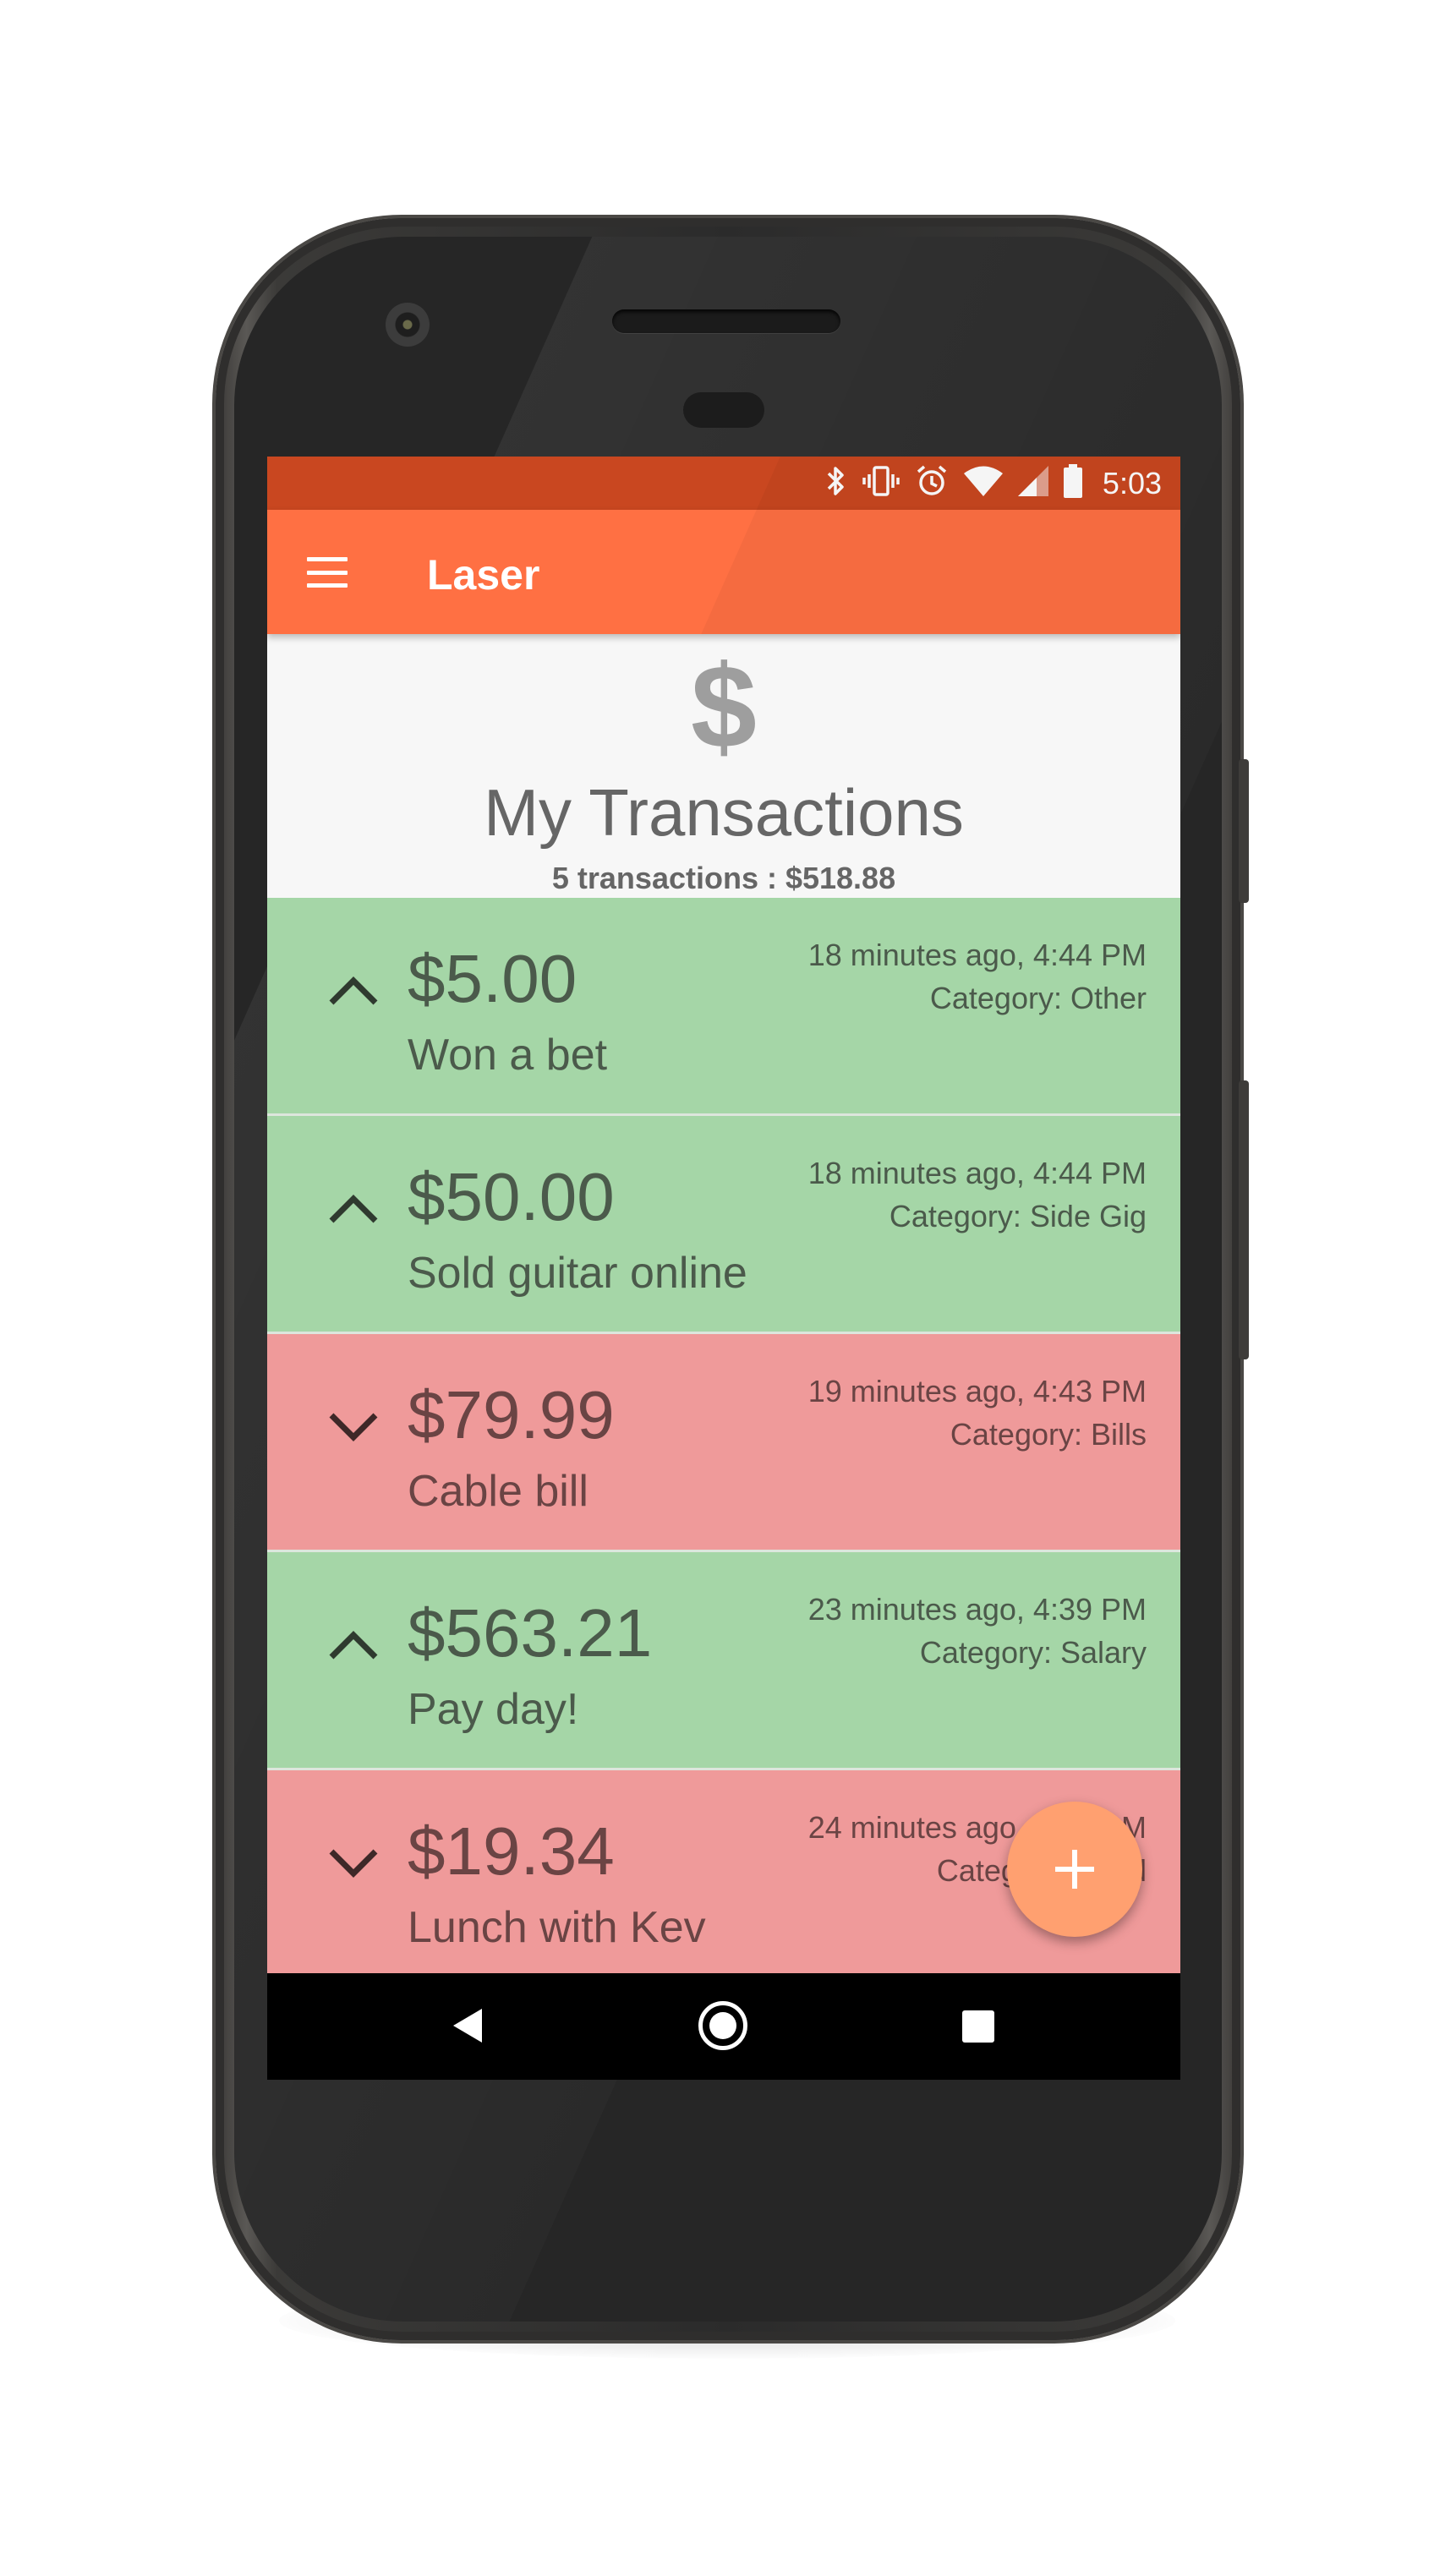 This screenshot has height=2576, width=1456. What do you see at coordinates (493, 979) in the screenshot?
I see `transaction-amount: $5.00` at bounding box center [493, 979].